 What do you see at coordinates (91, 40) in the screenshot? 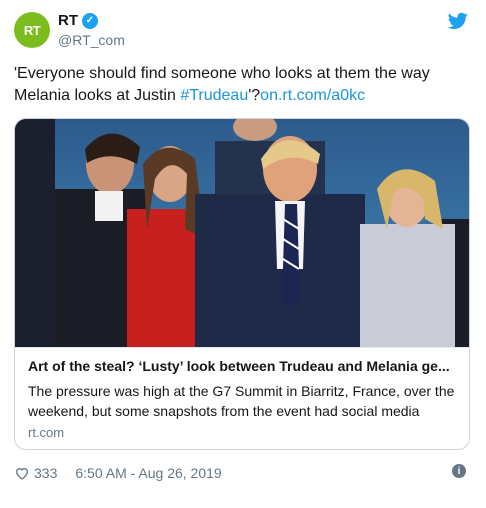
I see `handle: @RT_com` at bounding box center [91, 40].